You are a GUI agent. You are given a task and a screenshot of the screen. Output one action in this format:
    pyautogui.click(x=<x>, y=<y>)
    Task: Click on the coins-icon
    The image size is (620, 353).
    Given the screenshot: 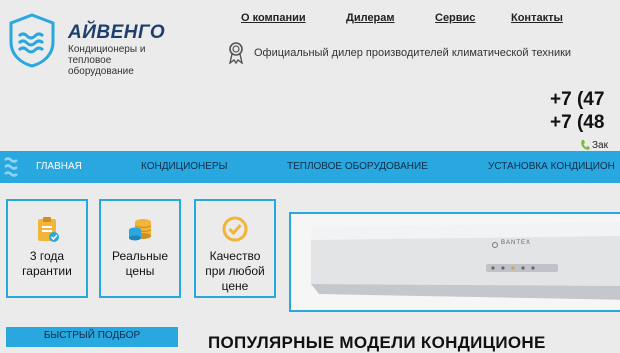 What is the action you would take?
    pyautogui.click(x=140, y=230)
    